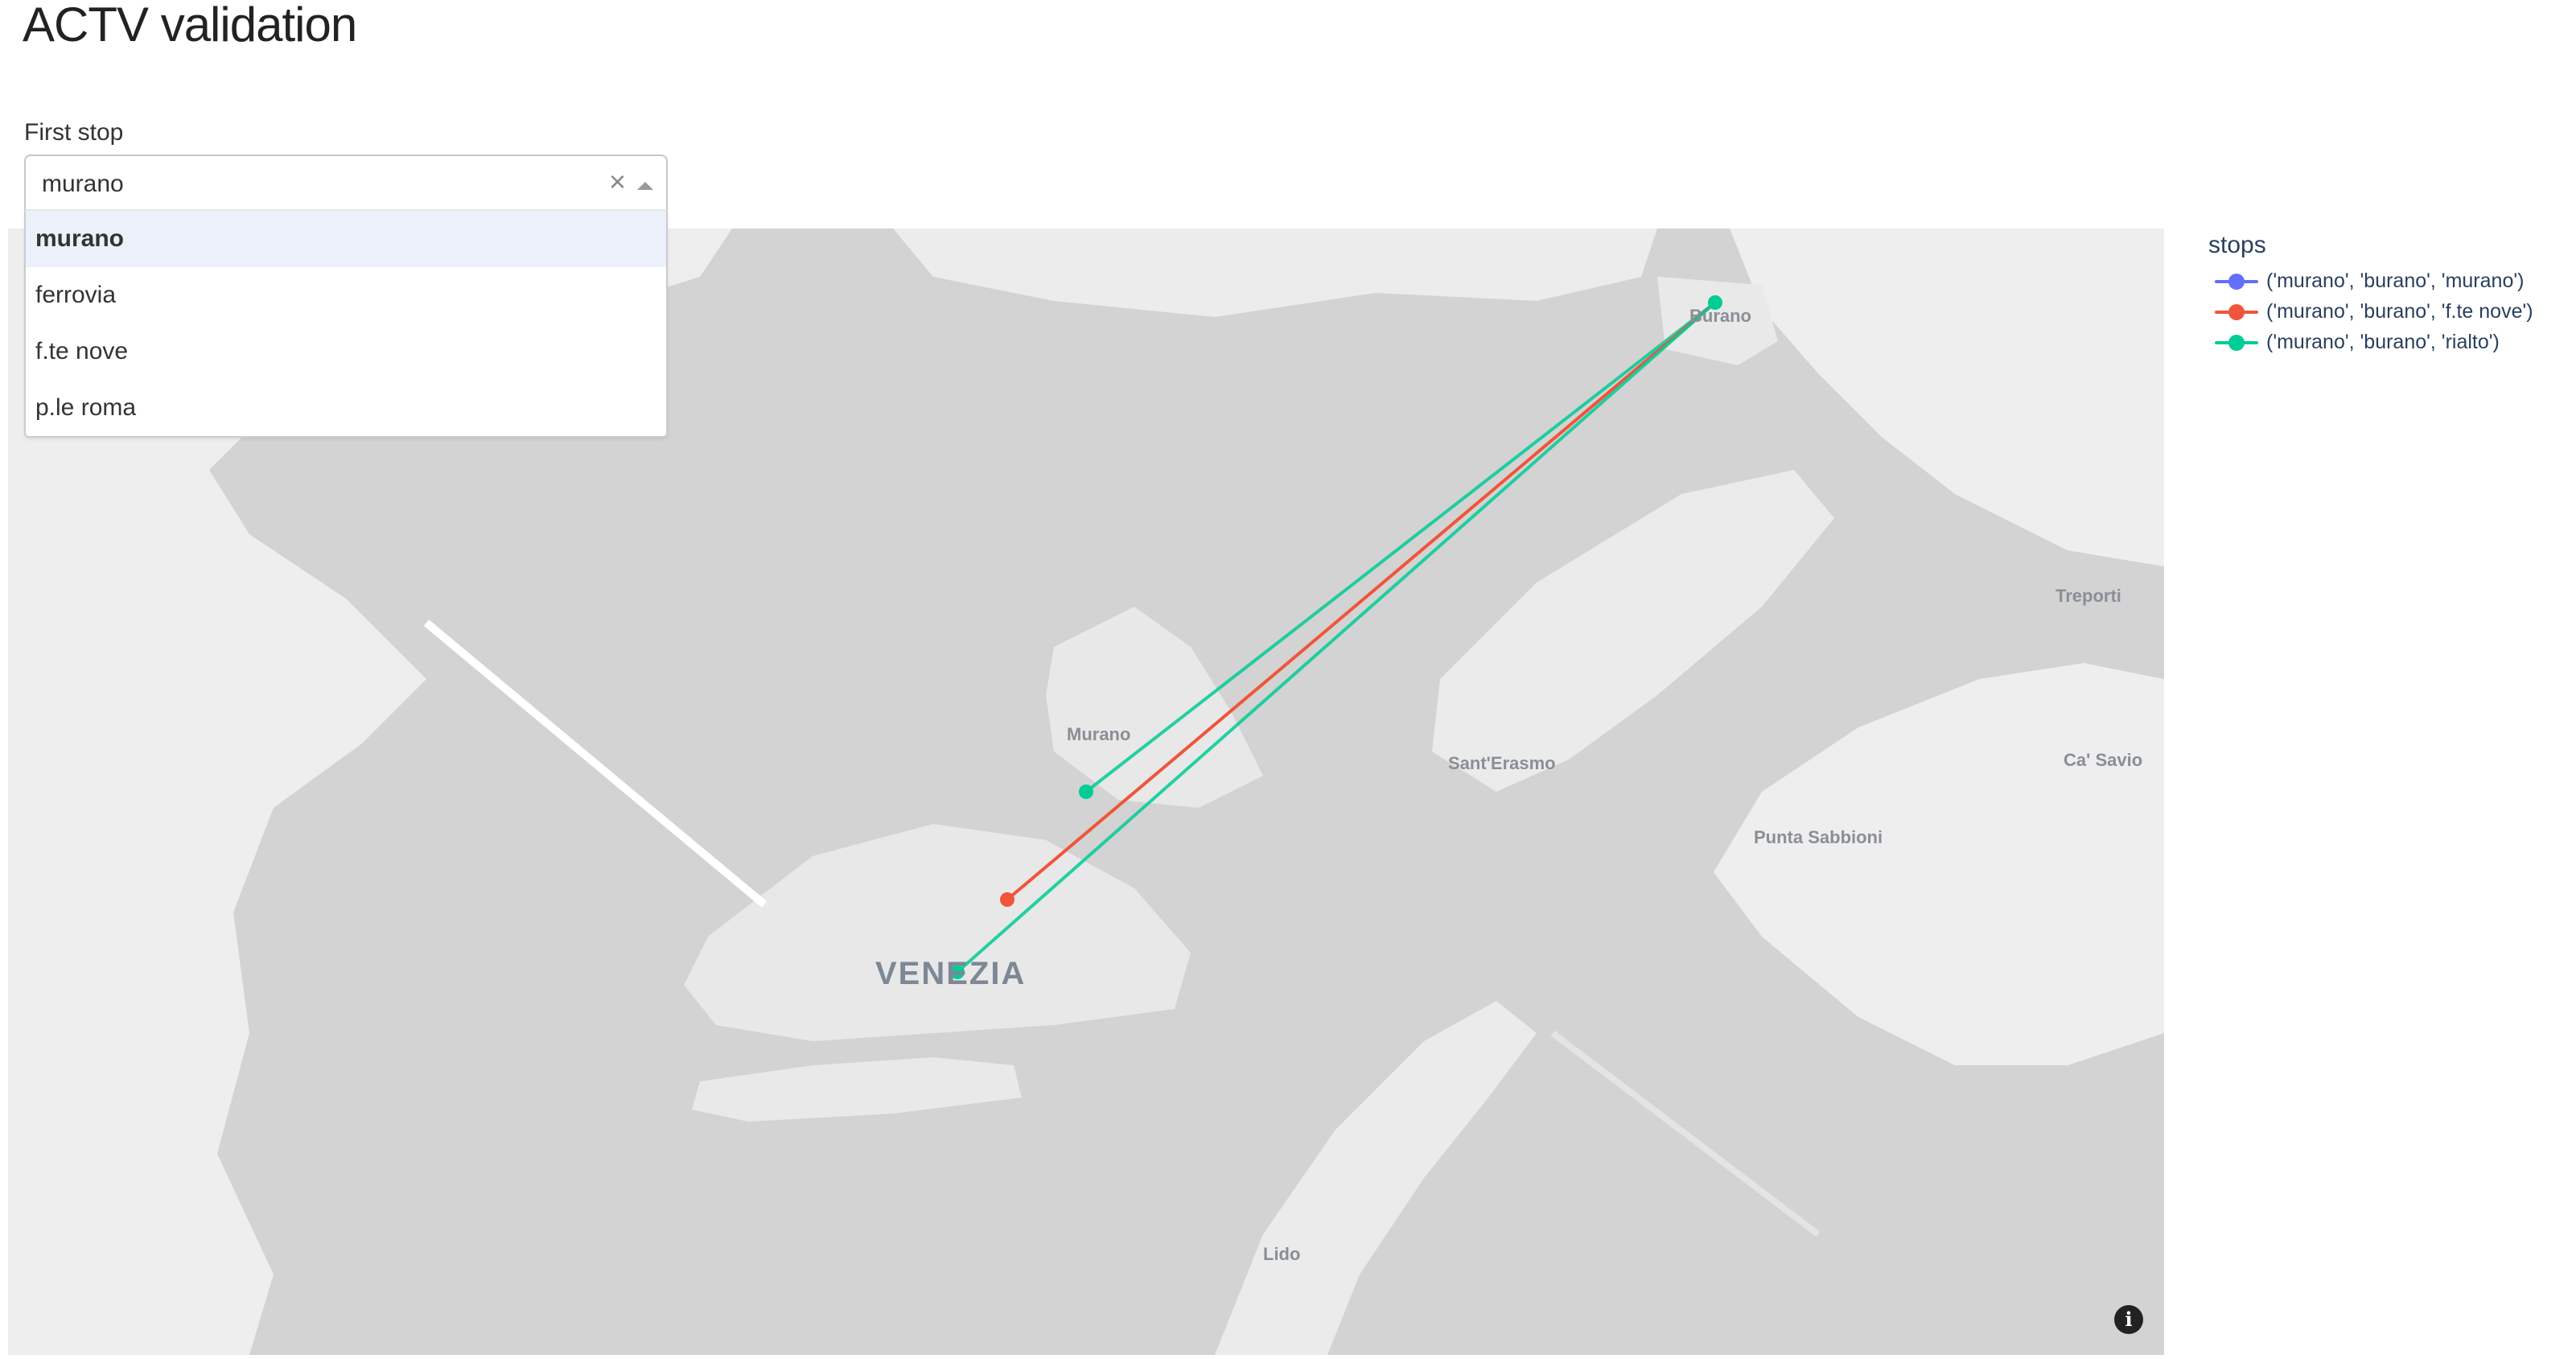 The height and width of the screenshot is (1359, 2576). I want to click on clear-icon: ×, so click(617, 182).